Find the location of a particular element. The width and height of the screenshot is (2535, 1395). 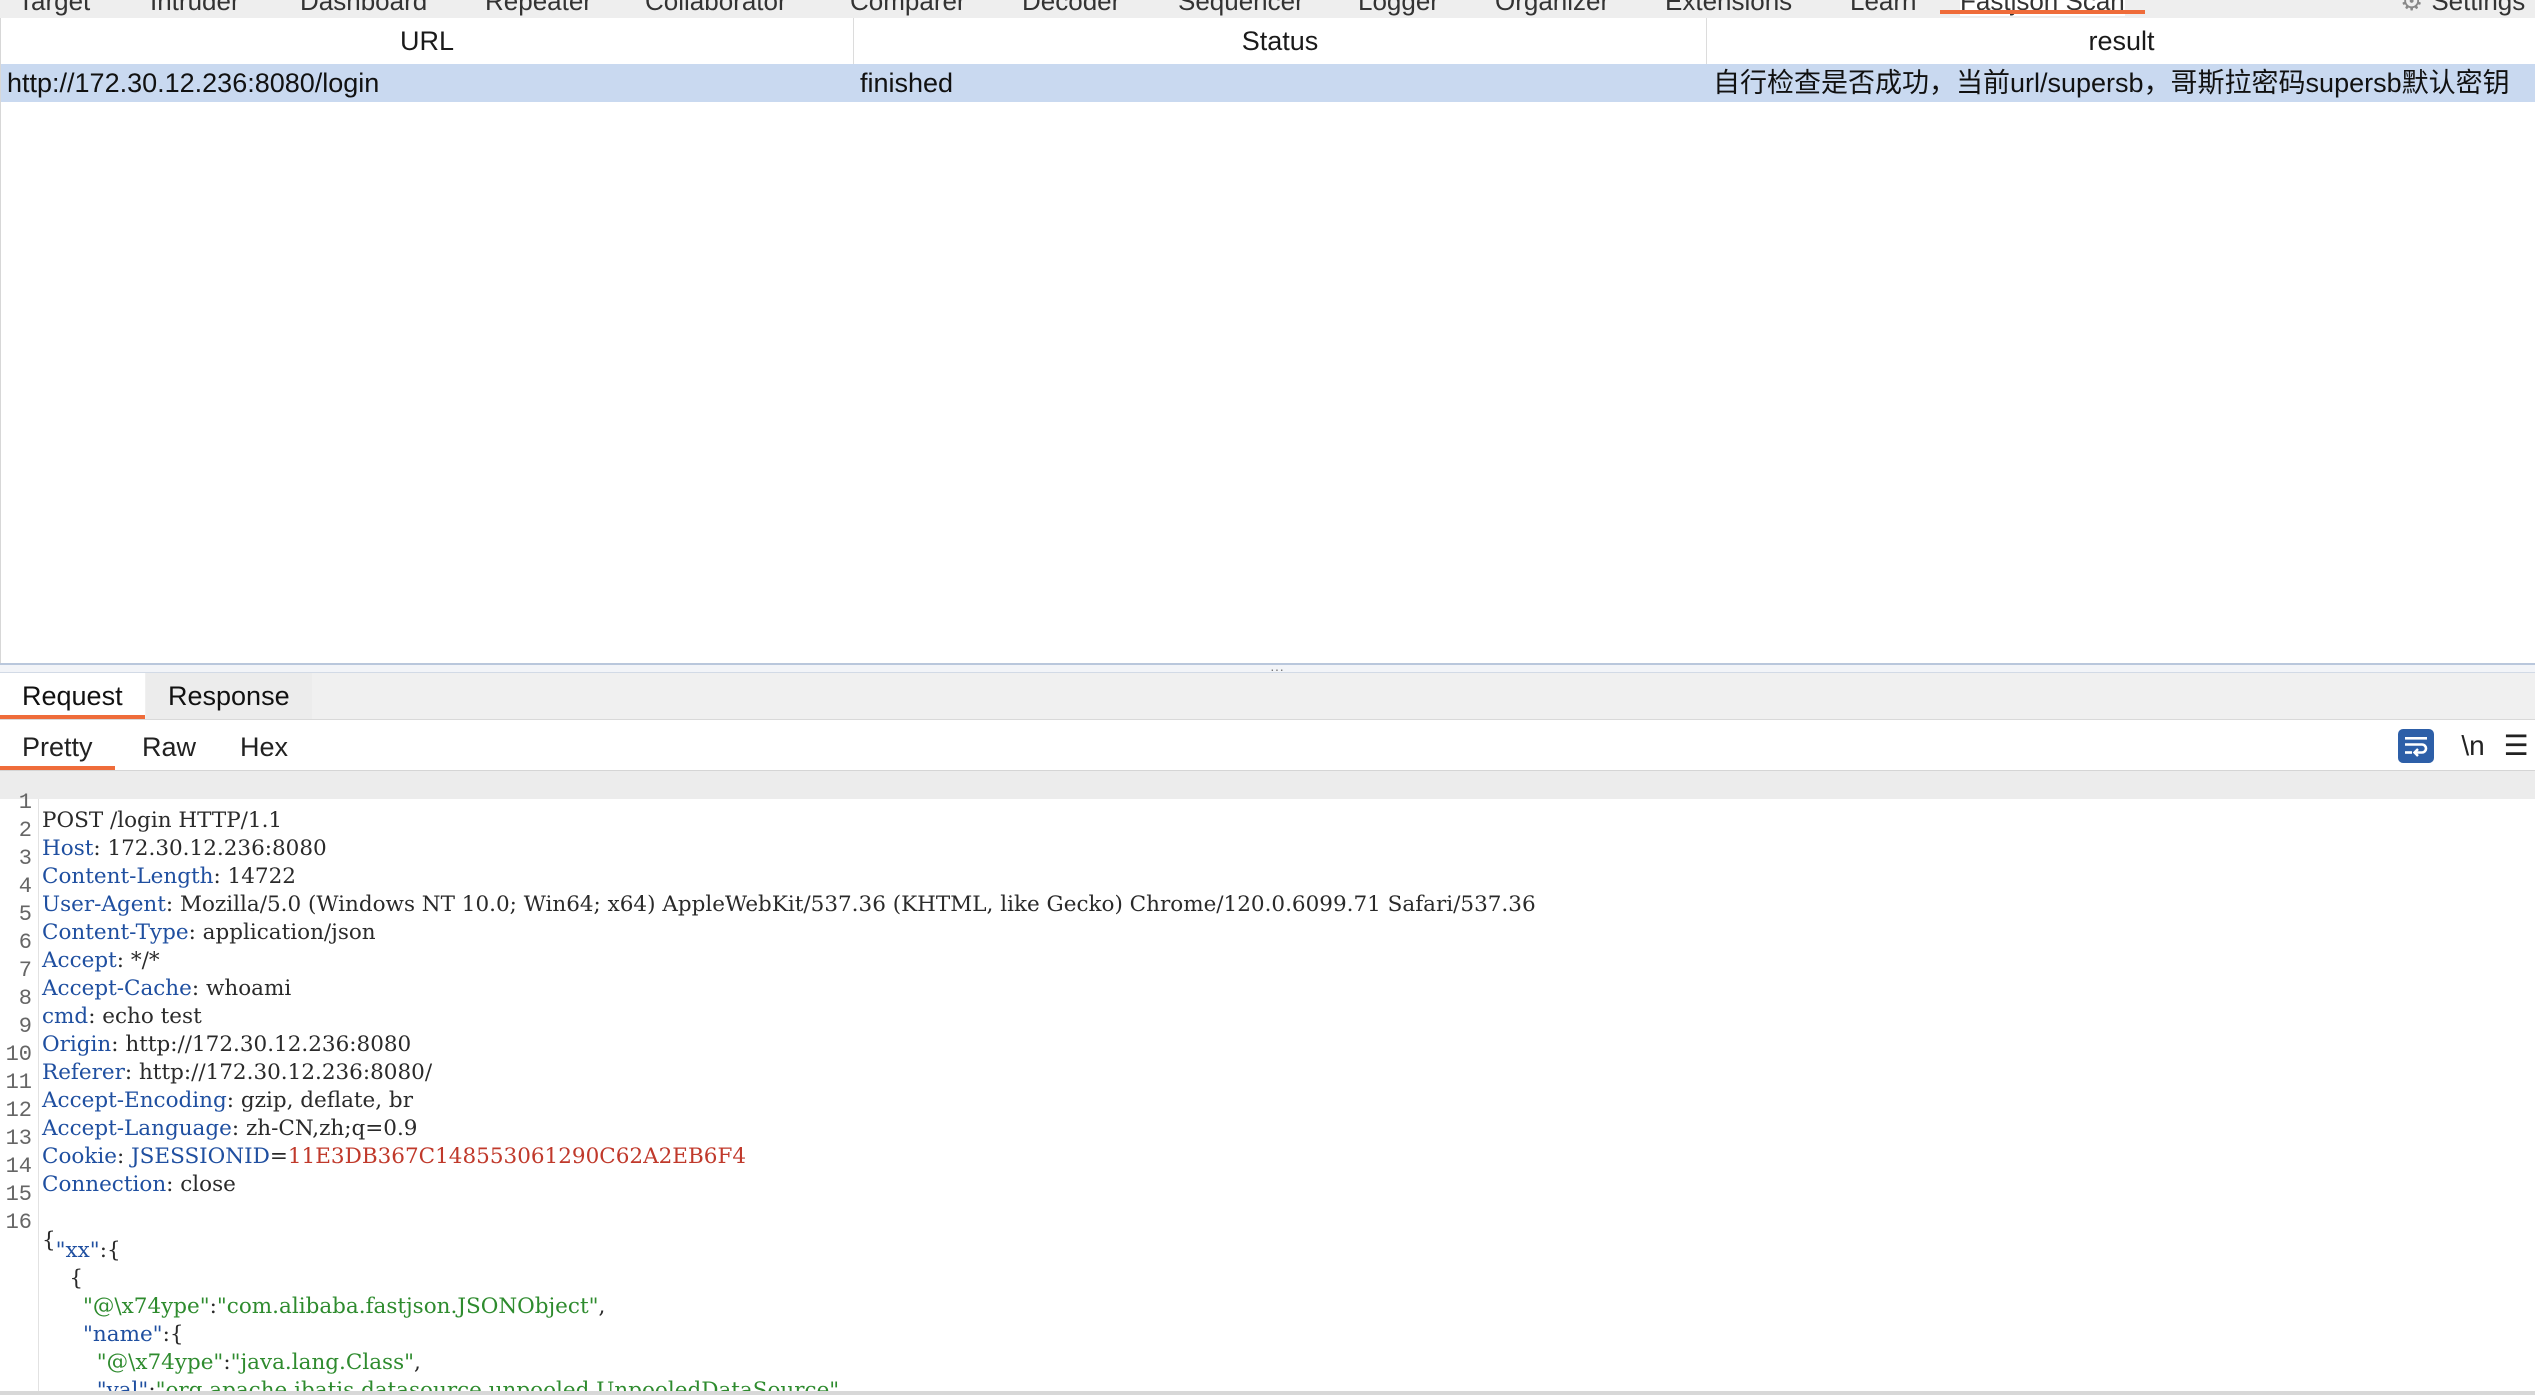

header-line: 8 cmd: echo test is located at coordinates (110, 1007).